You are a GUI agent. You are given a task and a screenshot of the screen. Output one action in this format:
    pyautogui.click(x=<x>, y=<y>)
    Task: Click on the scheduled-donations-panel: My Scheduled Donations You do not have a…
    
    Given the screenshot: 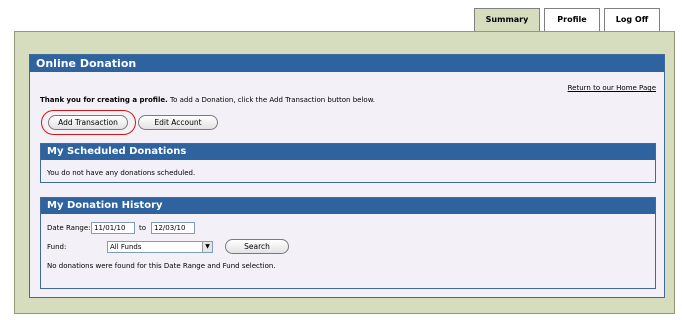 What is the action you would take?
    pyautogui.click(x=348, y=163)
    